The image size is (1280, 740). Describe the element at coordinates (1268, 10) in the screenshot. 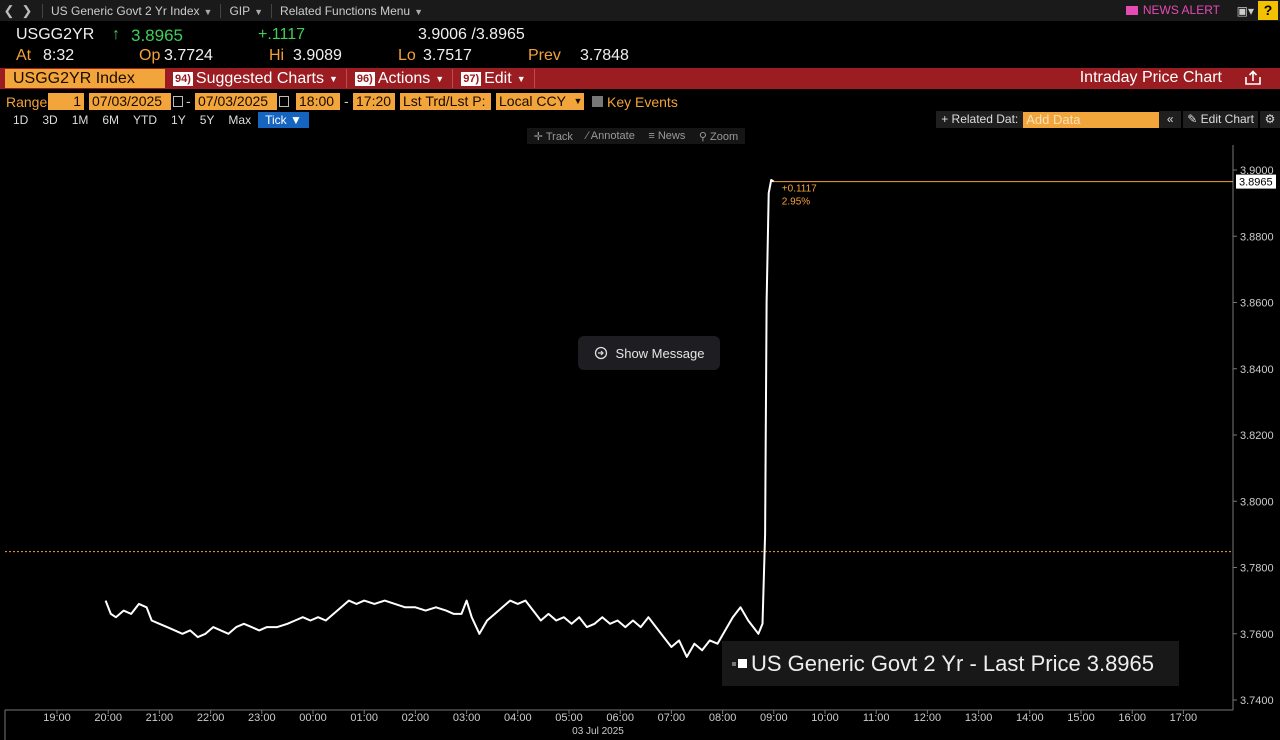

I see `help-button: ?` at that location.